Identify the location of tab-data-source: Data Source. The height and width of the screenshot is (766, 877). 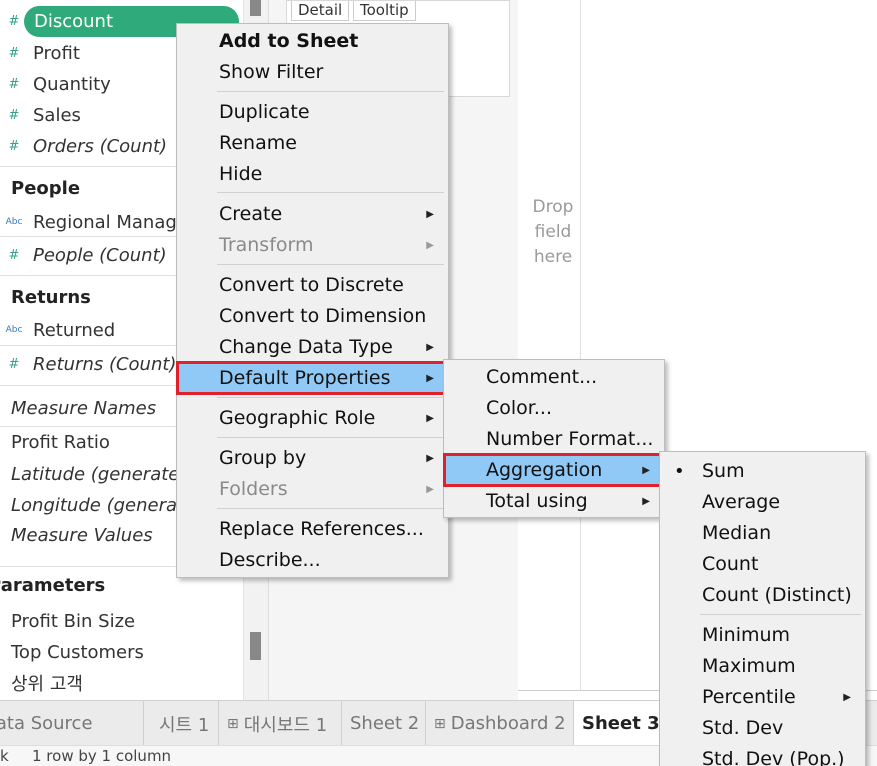
(72, 723).